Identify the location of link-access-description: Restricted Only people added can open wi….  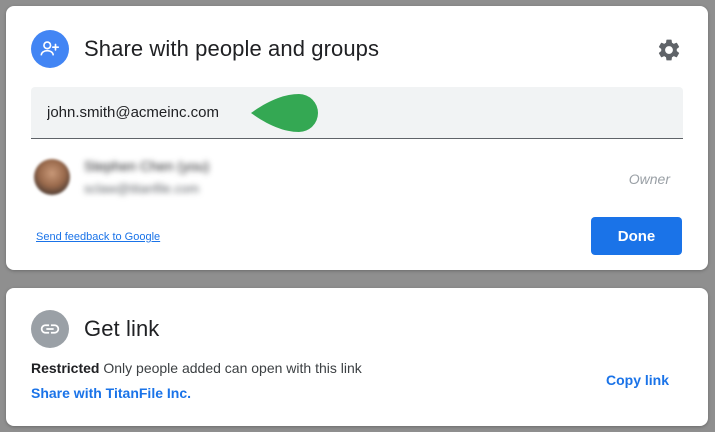
(196, 368).